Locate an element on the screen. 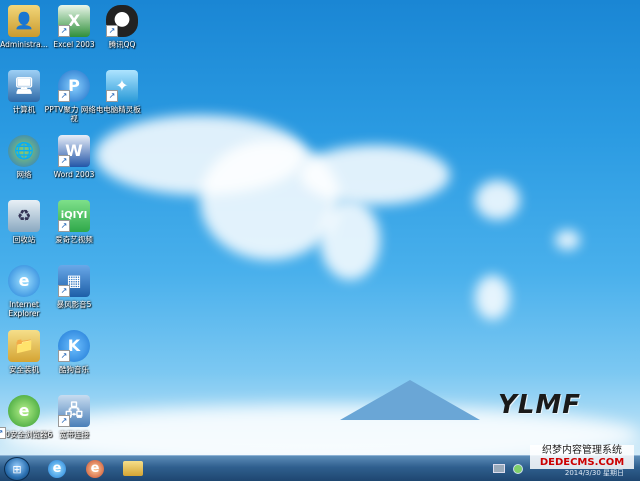 The width and height of the screenshot is (640, 481). desktop-icon-broadband: 🖧 ↗ 宽带连接 is located at coordinates (74, 417).